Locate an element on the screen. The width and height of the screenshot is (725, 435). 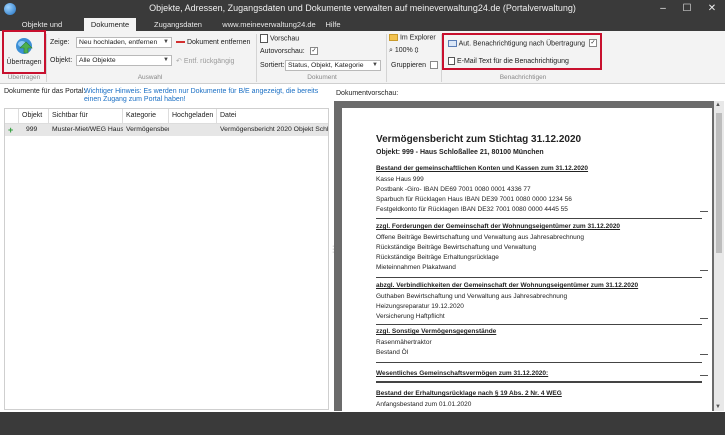
section-line: Versicherung Haftpflicht is located at coordinates (410, 316).